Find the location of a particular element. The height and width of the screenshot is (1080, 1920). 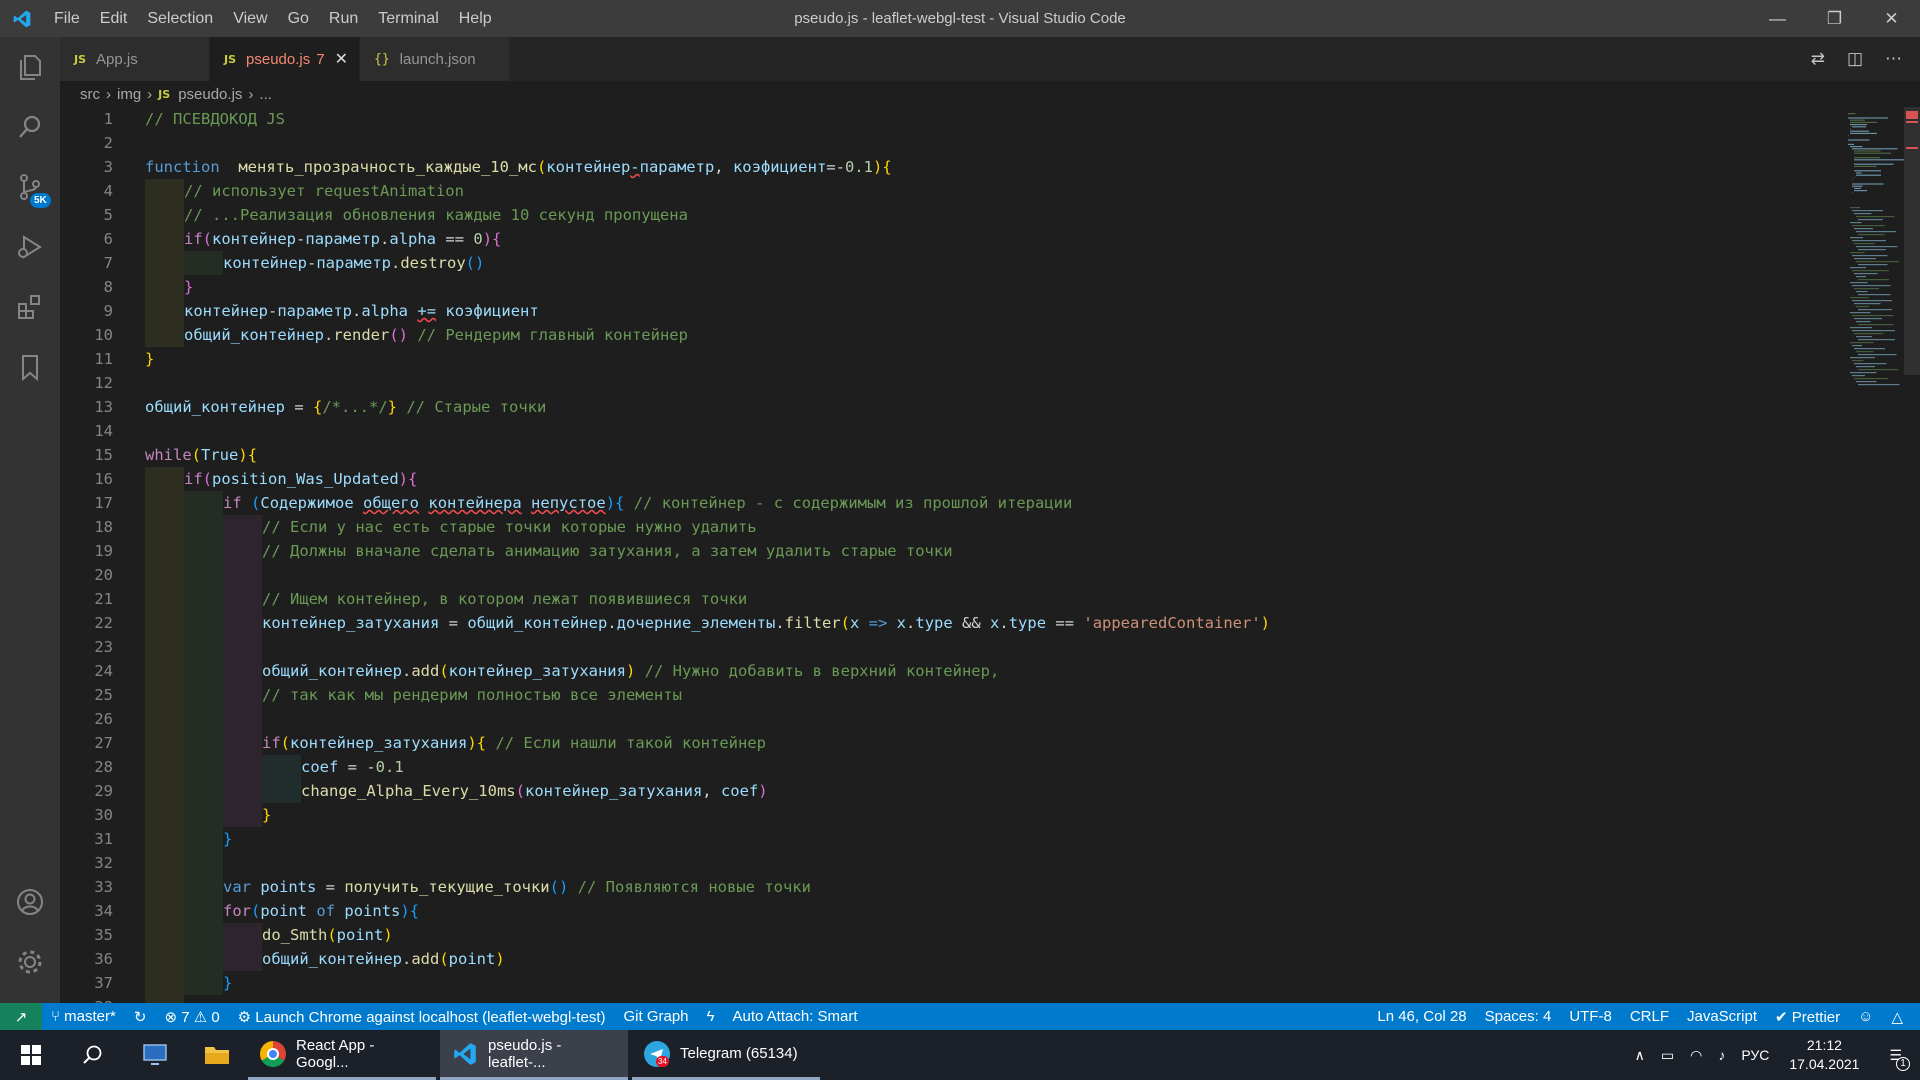

wifi-icon: ◠ is located at coordinates (1696, 1055).